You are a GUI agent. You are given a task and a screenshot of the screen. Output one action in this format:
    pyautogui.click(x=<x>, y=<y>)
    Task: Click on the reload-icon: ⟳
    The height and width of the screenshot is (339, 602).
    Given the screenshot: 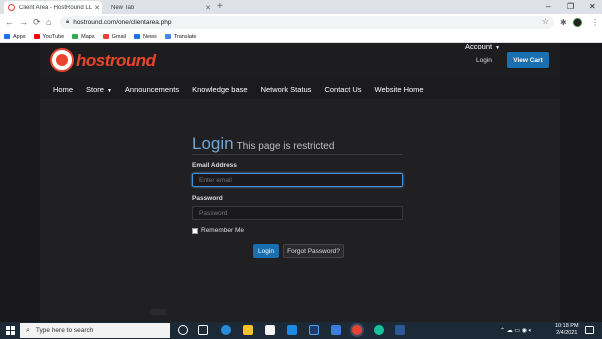 What is the action you would take?
    pyautogui.click(x=37, y=22)
    